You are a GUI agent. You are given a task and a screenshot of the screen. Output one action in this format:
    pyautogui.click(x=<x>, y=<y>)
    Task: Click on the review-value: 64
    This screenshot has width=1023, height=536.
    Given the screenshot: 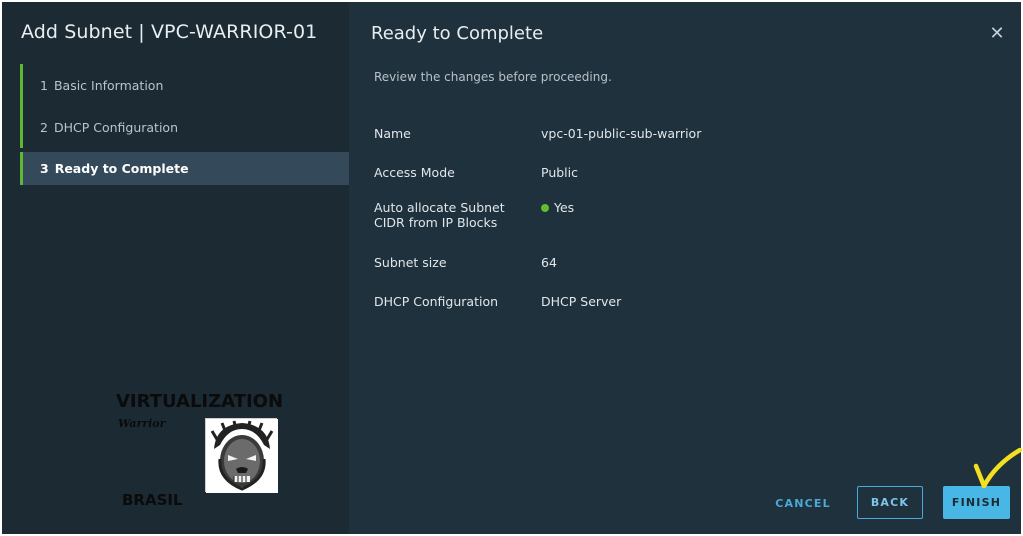 What is the action you would take?
    pyautogui.click(x=549, y=262)
    